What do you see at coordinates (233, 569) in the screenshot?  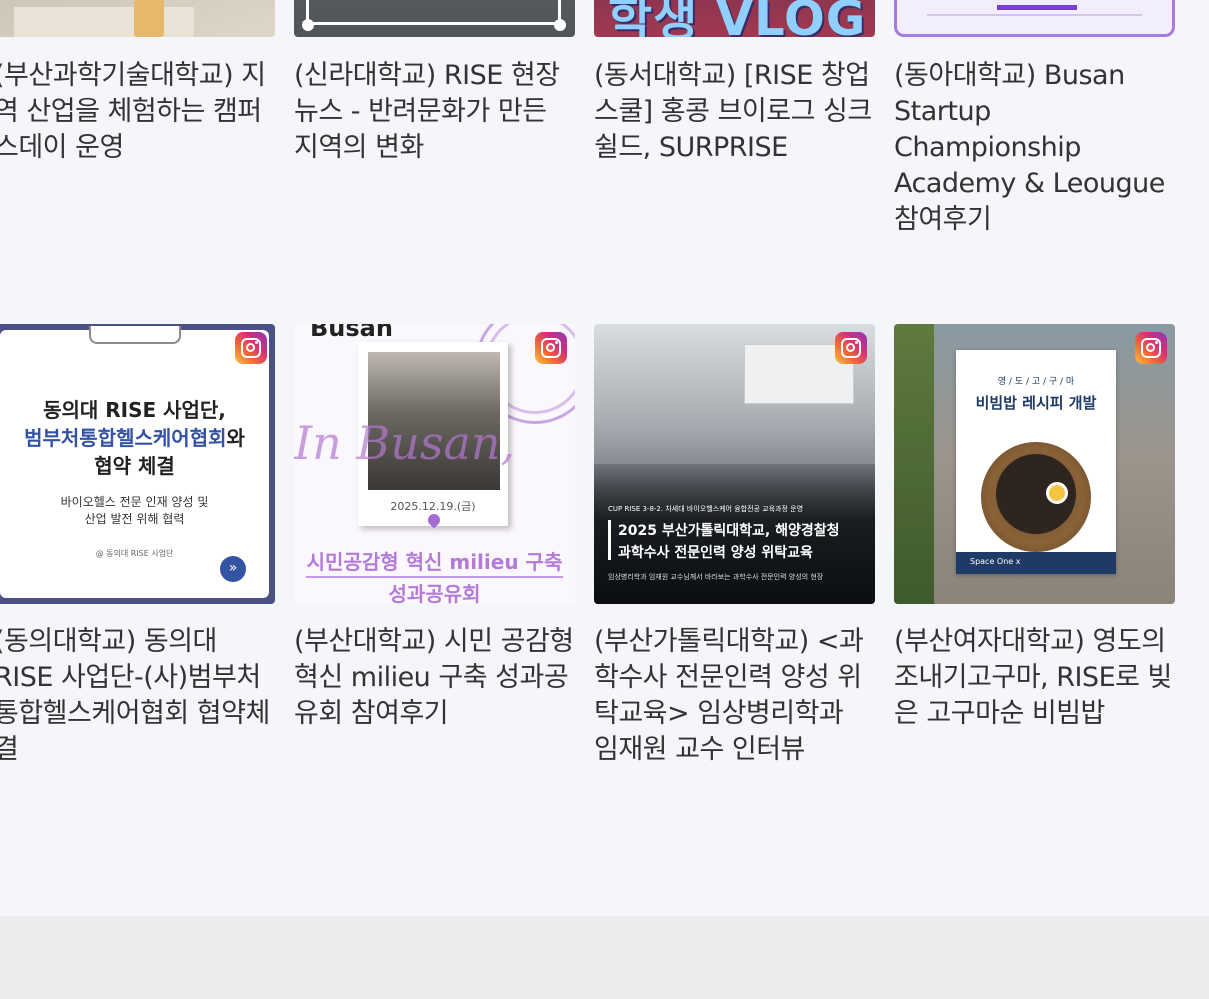 I see `next-arrow-icon: »` at bounding box center [233, 569].